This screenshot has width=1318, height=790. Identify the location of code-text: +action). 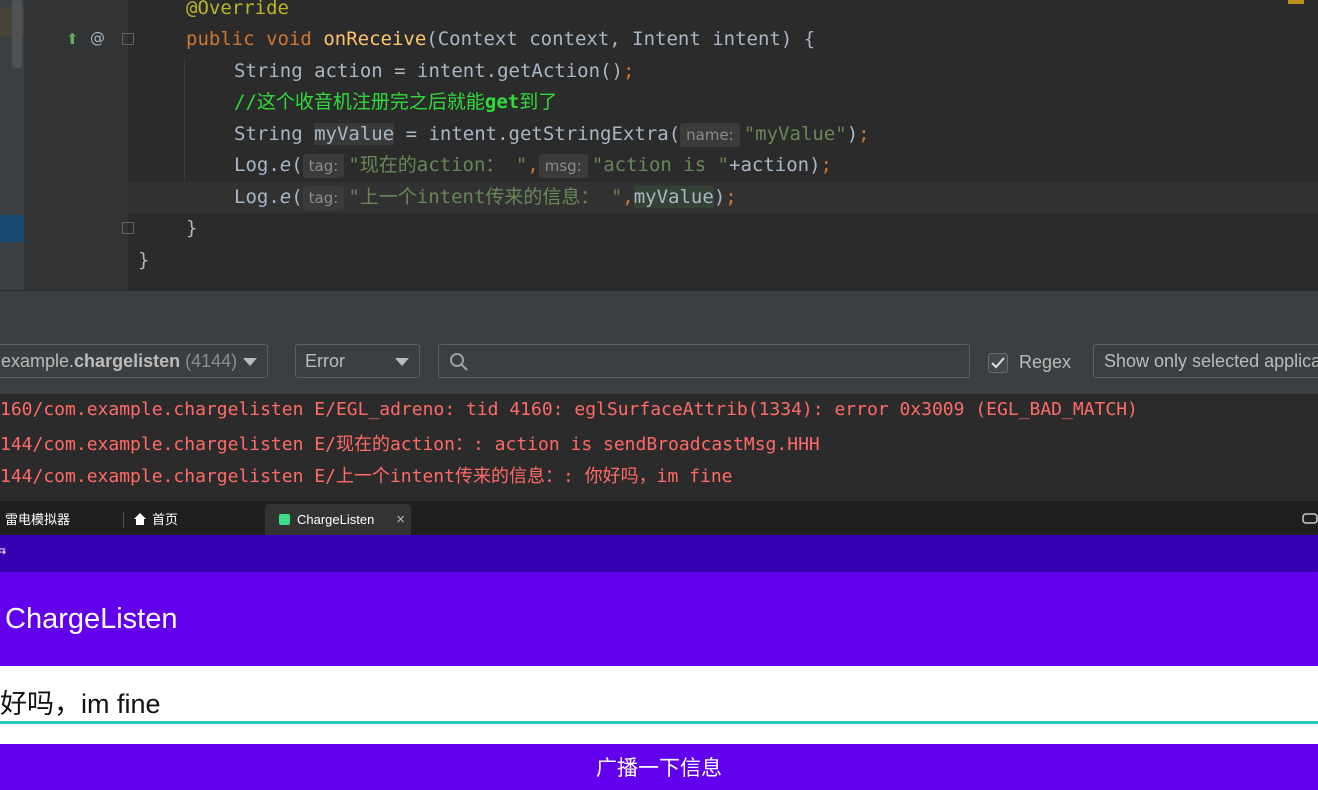
(775, 165).